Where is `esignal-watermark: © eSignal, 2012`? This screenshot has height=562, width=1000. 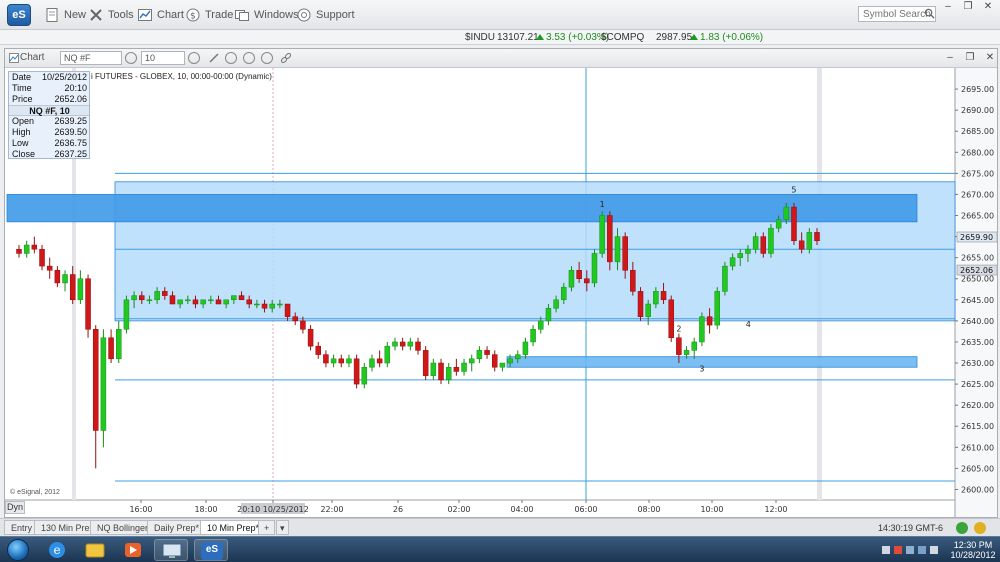
esignal-watermark: © eSignal, 2012 is located at coordinates (35, 492).